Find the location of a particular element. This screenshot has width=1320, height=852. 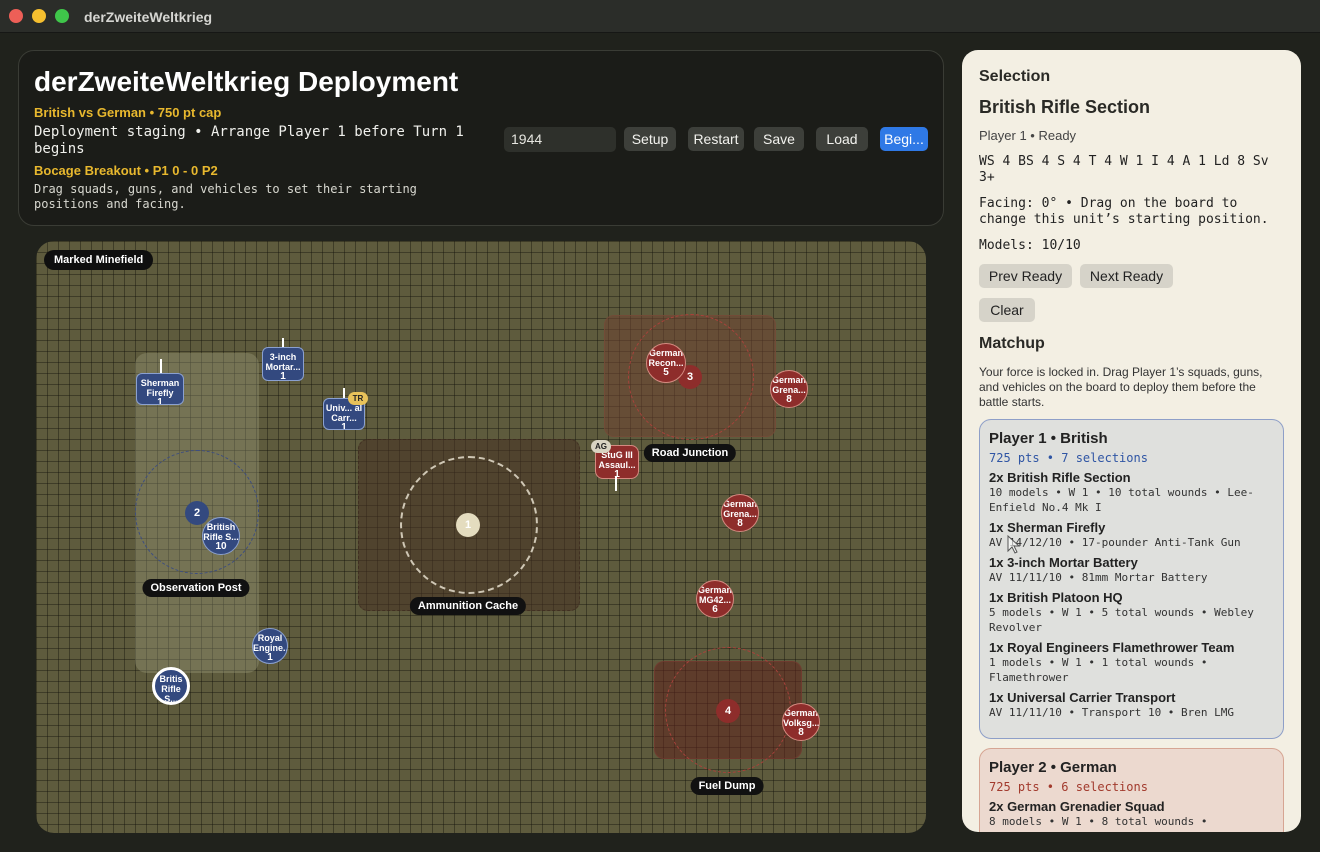

unit-german-recon: German Recon... 5 is located at coordinates (666, 363).